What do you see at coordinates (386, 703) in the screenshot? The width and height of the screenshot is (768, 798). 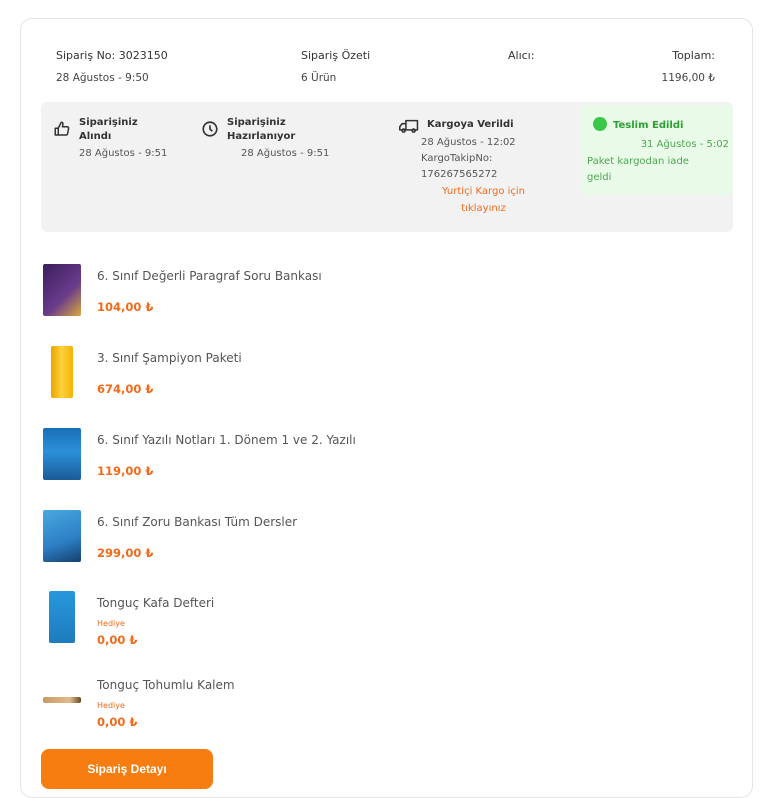 I see `list-item: Tonguç Tohumlu Kalem Hediye 0,00 ₺` at bounding box center [386, 703].